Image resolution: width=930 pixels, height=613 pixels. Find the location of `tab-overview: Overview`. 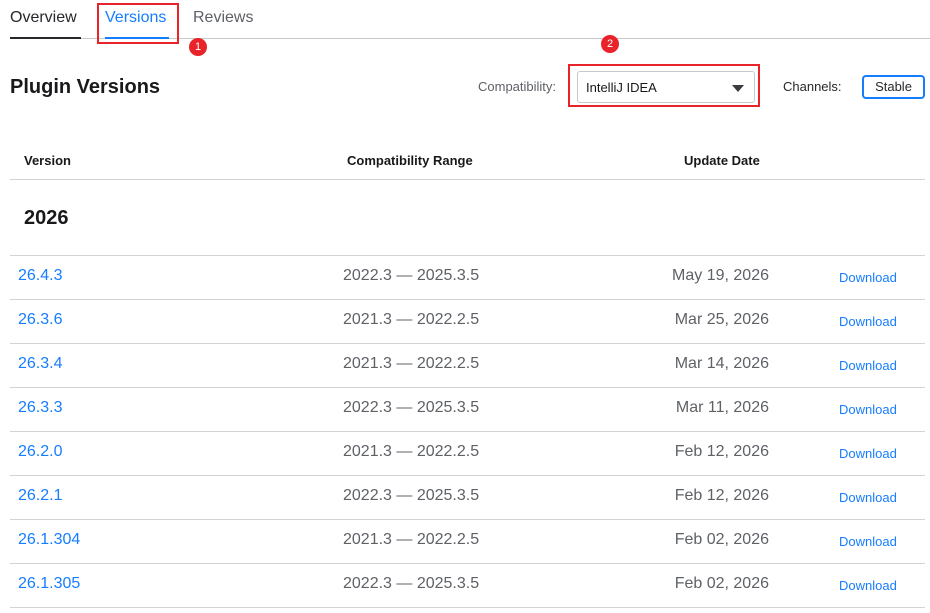

tab-overview: Overview is located at coordinates (43, 18).